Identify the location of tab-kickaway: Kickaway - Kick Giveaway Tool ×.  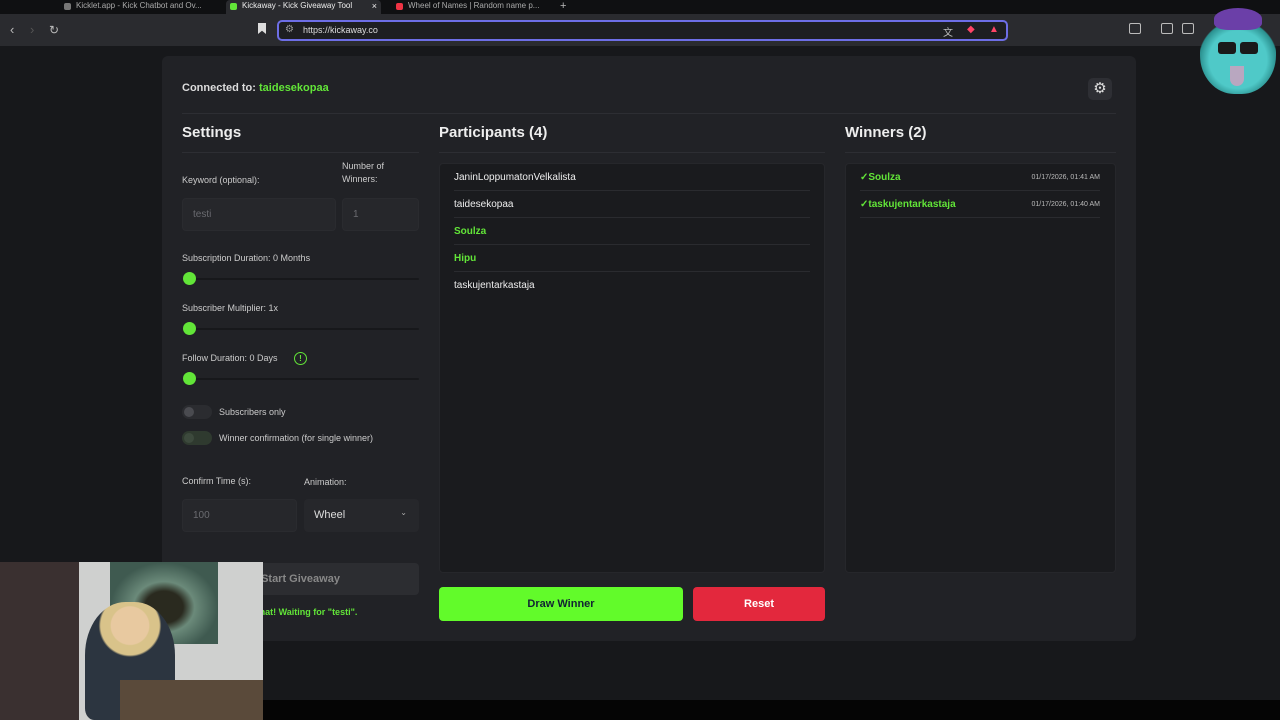
(303, 7).